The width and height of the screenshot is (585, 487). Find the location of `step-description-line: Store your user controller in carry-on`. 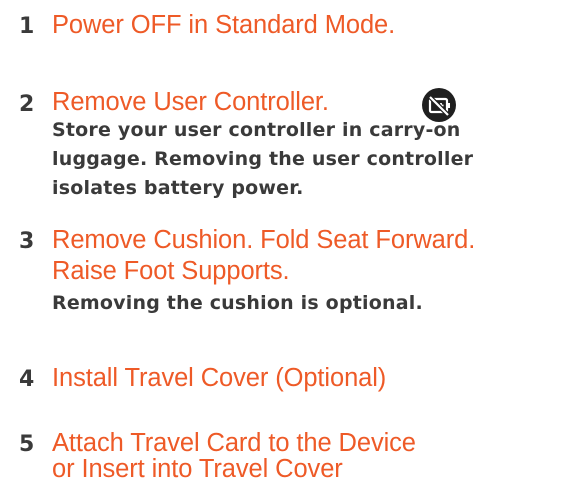

step-description-line: Store your user controller in carry-on is located at coordinates (256, 130).